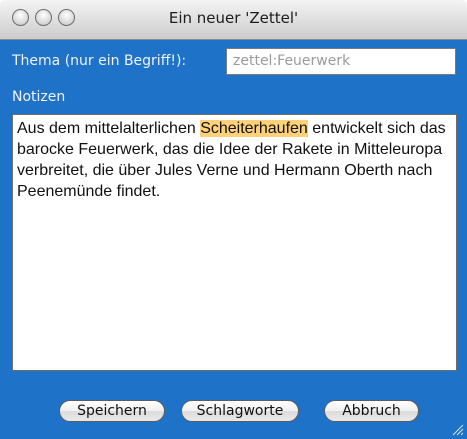  Describe the element at coordinates (254, 128) in the screenshot. I see `notes-highlighted-word: Scheiterhaufen` at that location.